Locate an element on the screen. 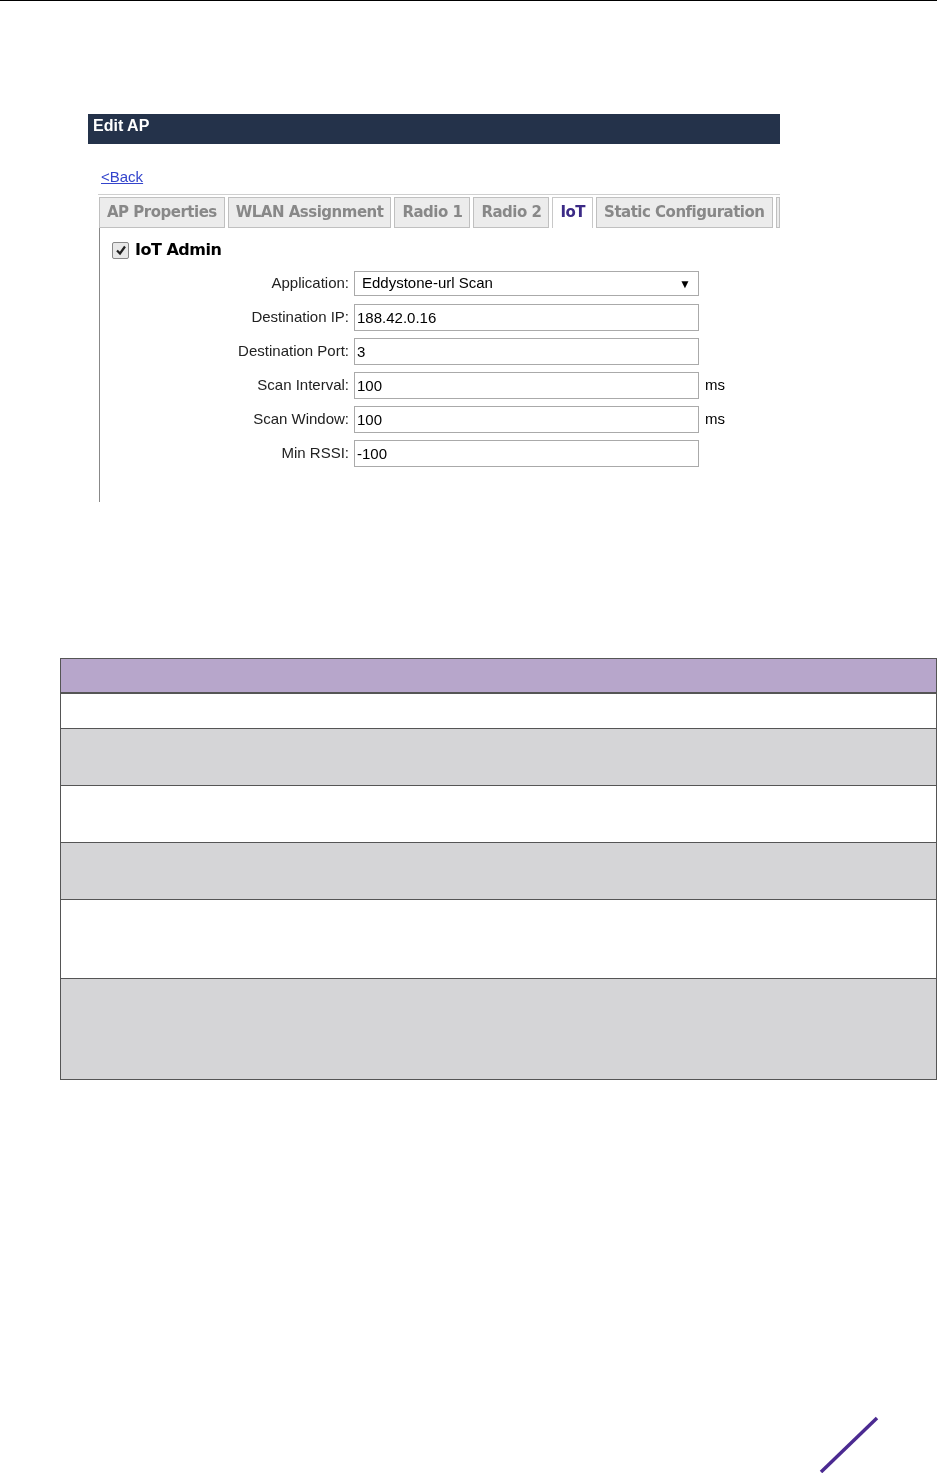 The height and width of the screenshot is (1473, 937). checkbox is located at coordinates (120, 250).